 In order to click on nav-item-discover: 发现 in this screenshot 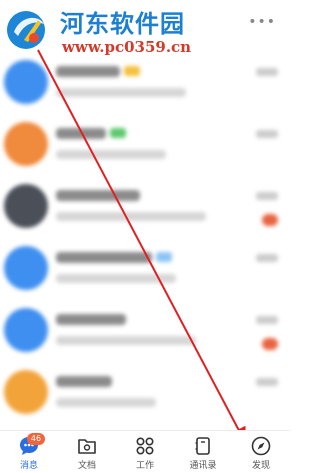, I will do `click(261, 452)`.